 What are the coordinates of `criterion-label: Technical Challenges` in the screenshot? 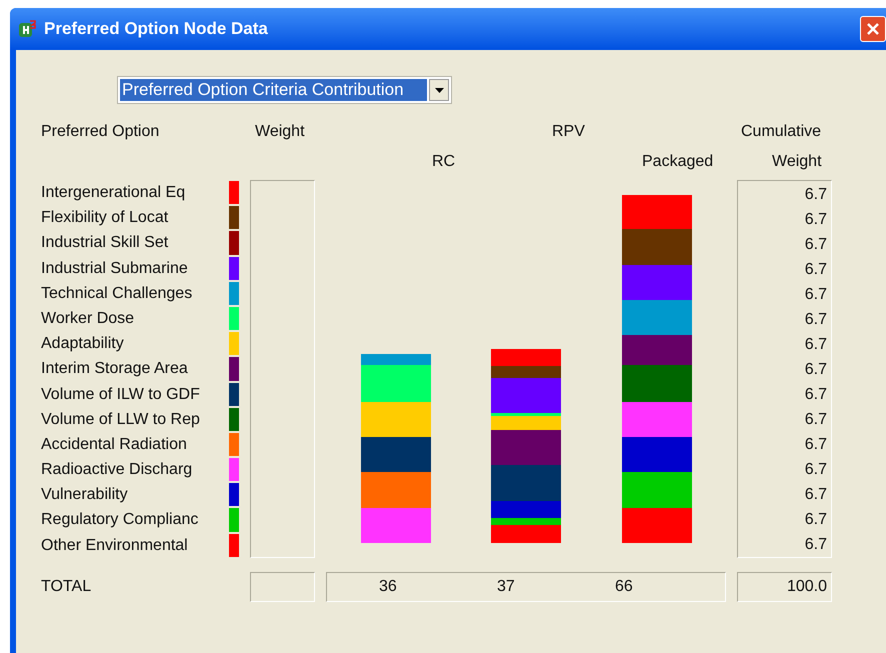 It's located at (117, 294).